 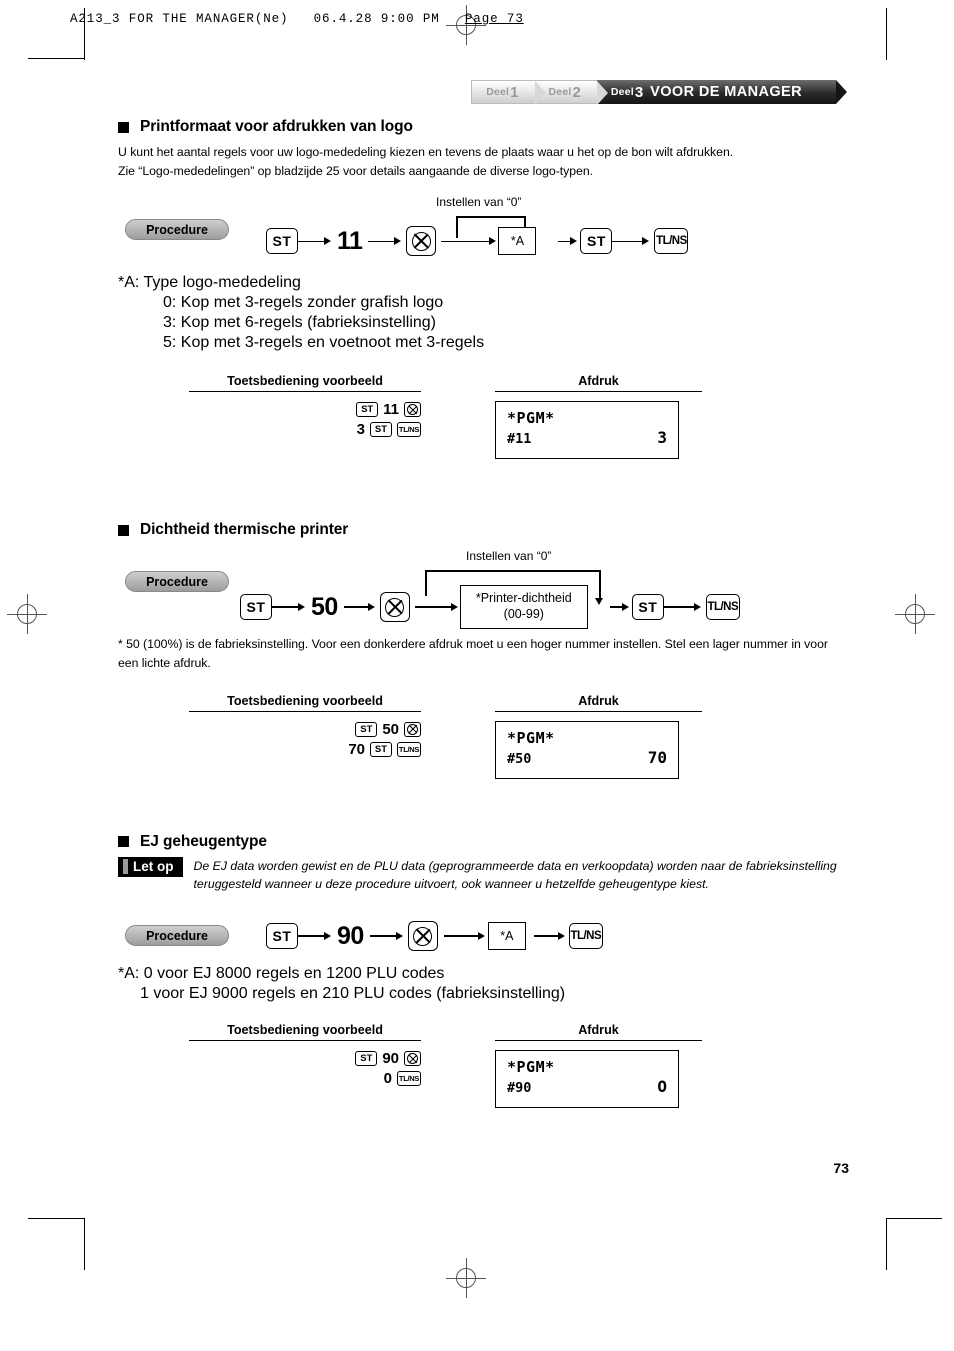 What do you see at coordinates (350, 240) in the screenshot?
I see `flow-code-1: 11` at bounding box center [350, 240].